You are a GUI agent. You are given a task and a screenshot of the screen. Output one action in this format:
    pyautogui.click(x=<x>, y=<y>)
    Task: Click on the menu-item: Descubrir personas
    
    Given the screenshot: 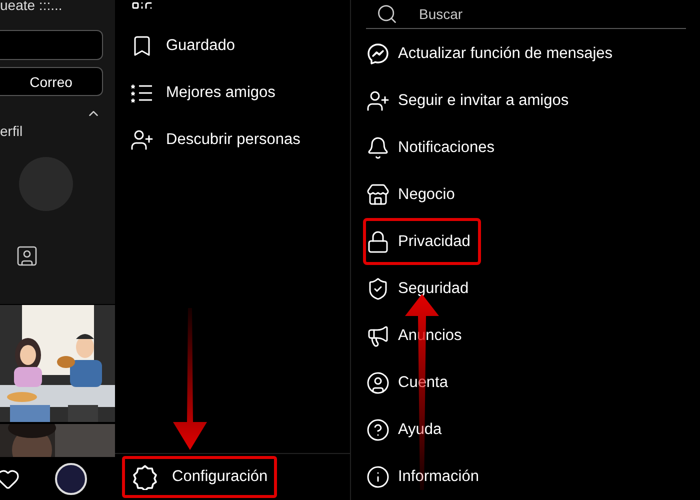 What is the action you would take?
    pyautogui.click(x=232, y=139)
    